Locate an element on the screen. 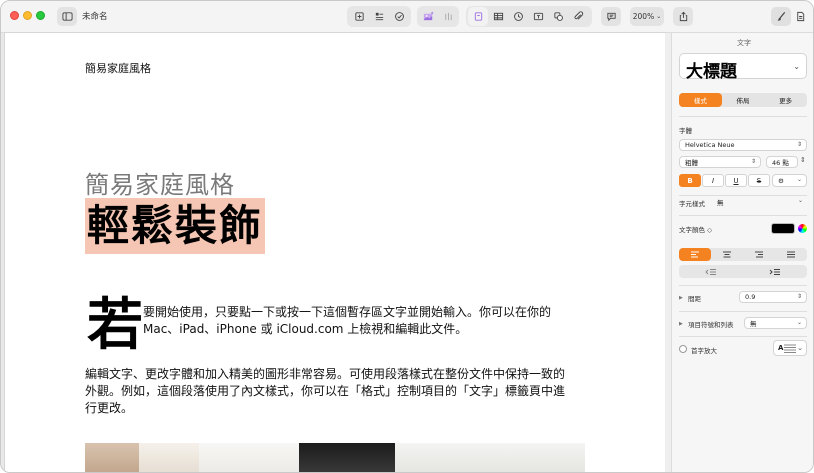  toolbar: 未命名 200% ⌄ is located at coordinates (407, 17).